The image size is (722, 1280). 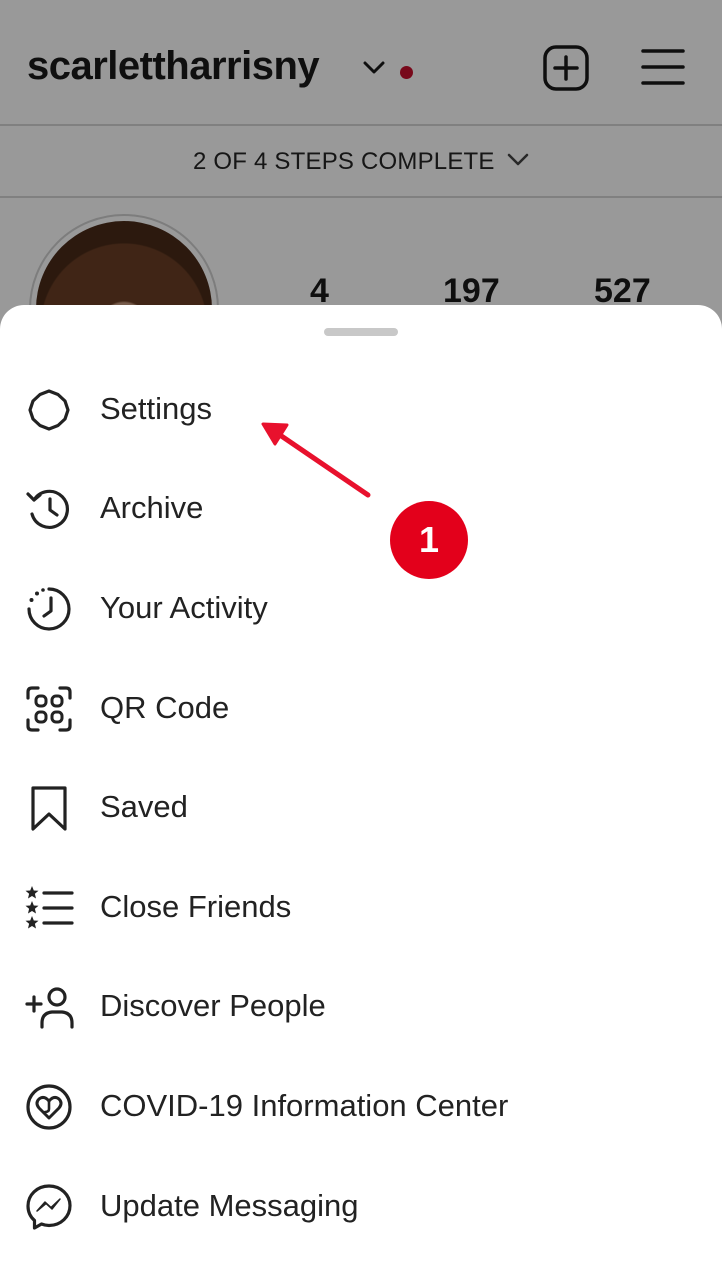 What do you see at coordinates (152, 507) in the screenshot?
I see `menu-item-label: Archive` at bounding box center [152, 507].